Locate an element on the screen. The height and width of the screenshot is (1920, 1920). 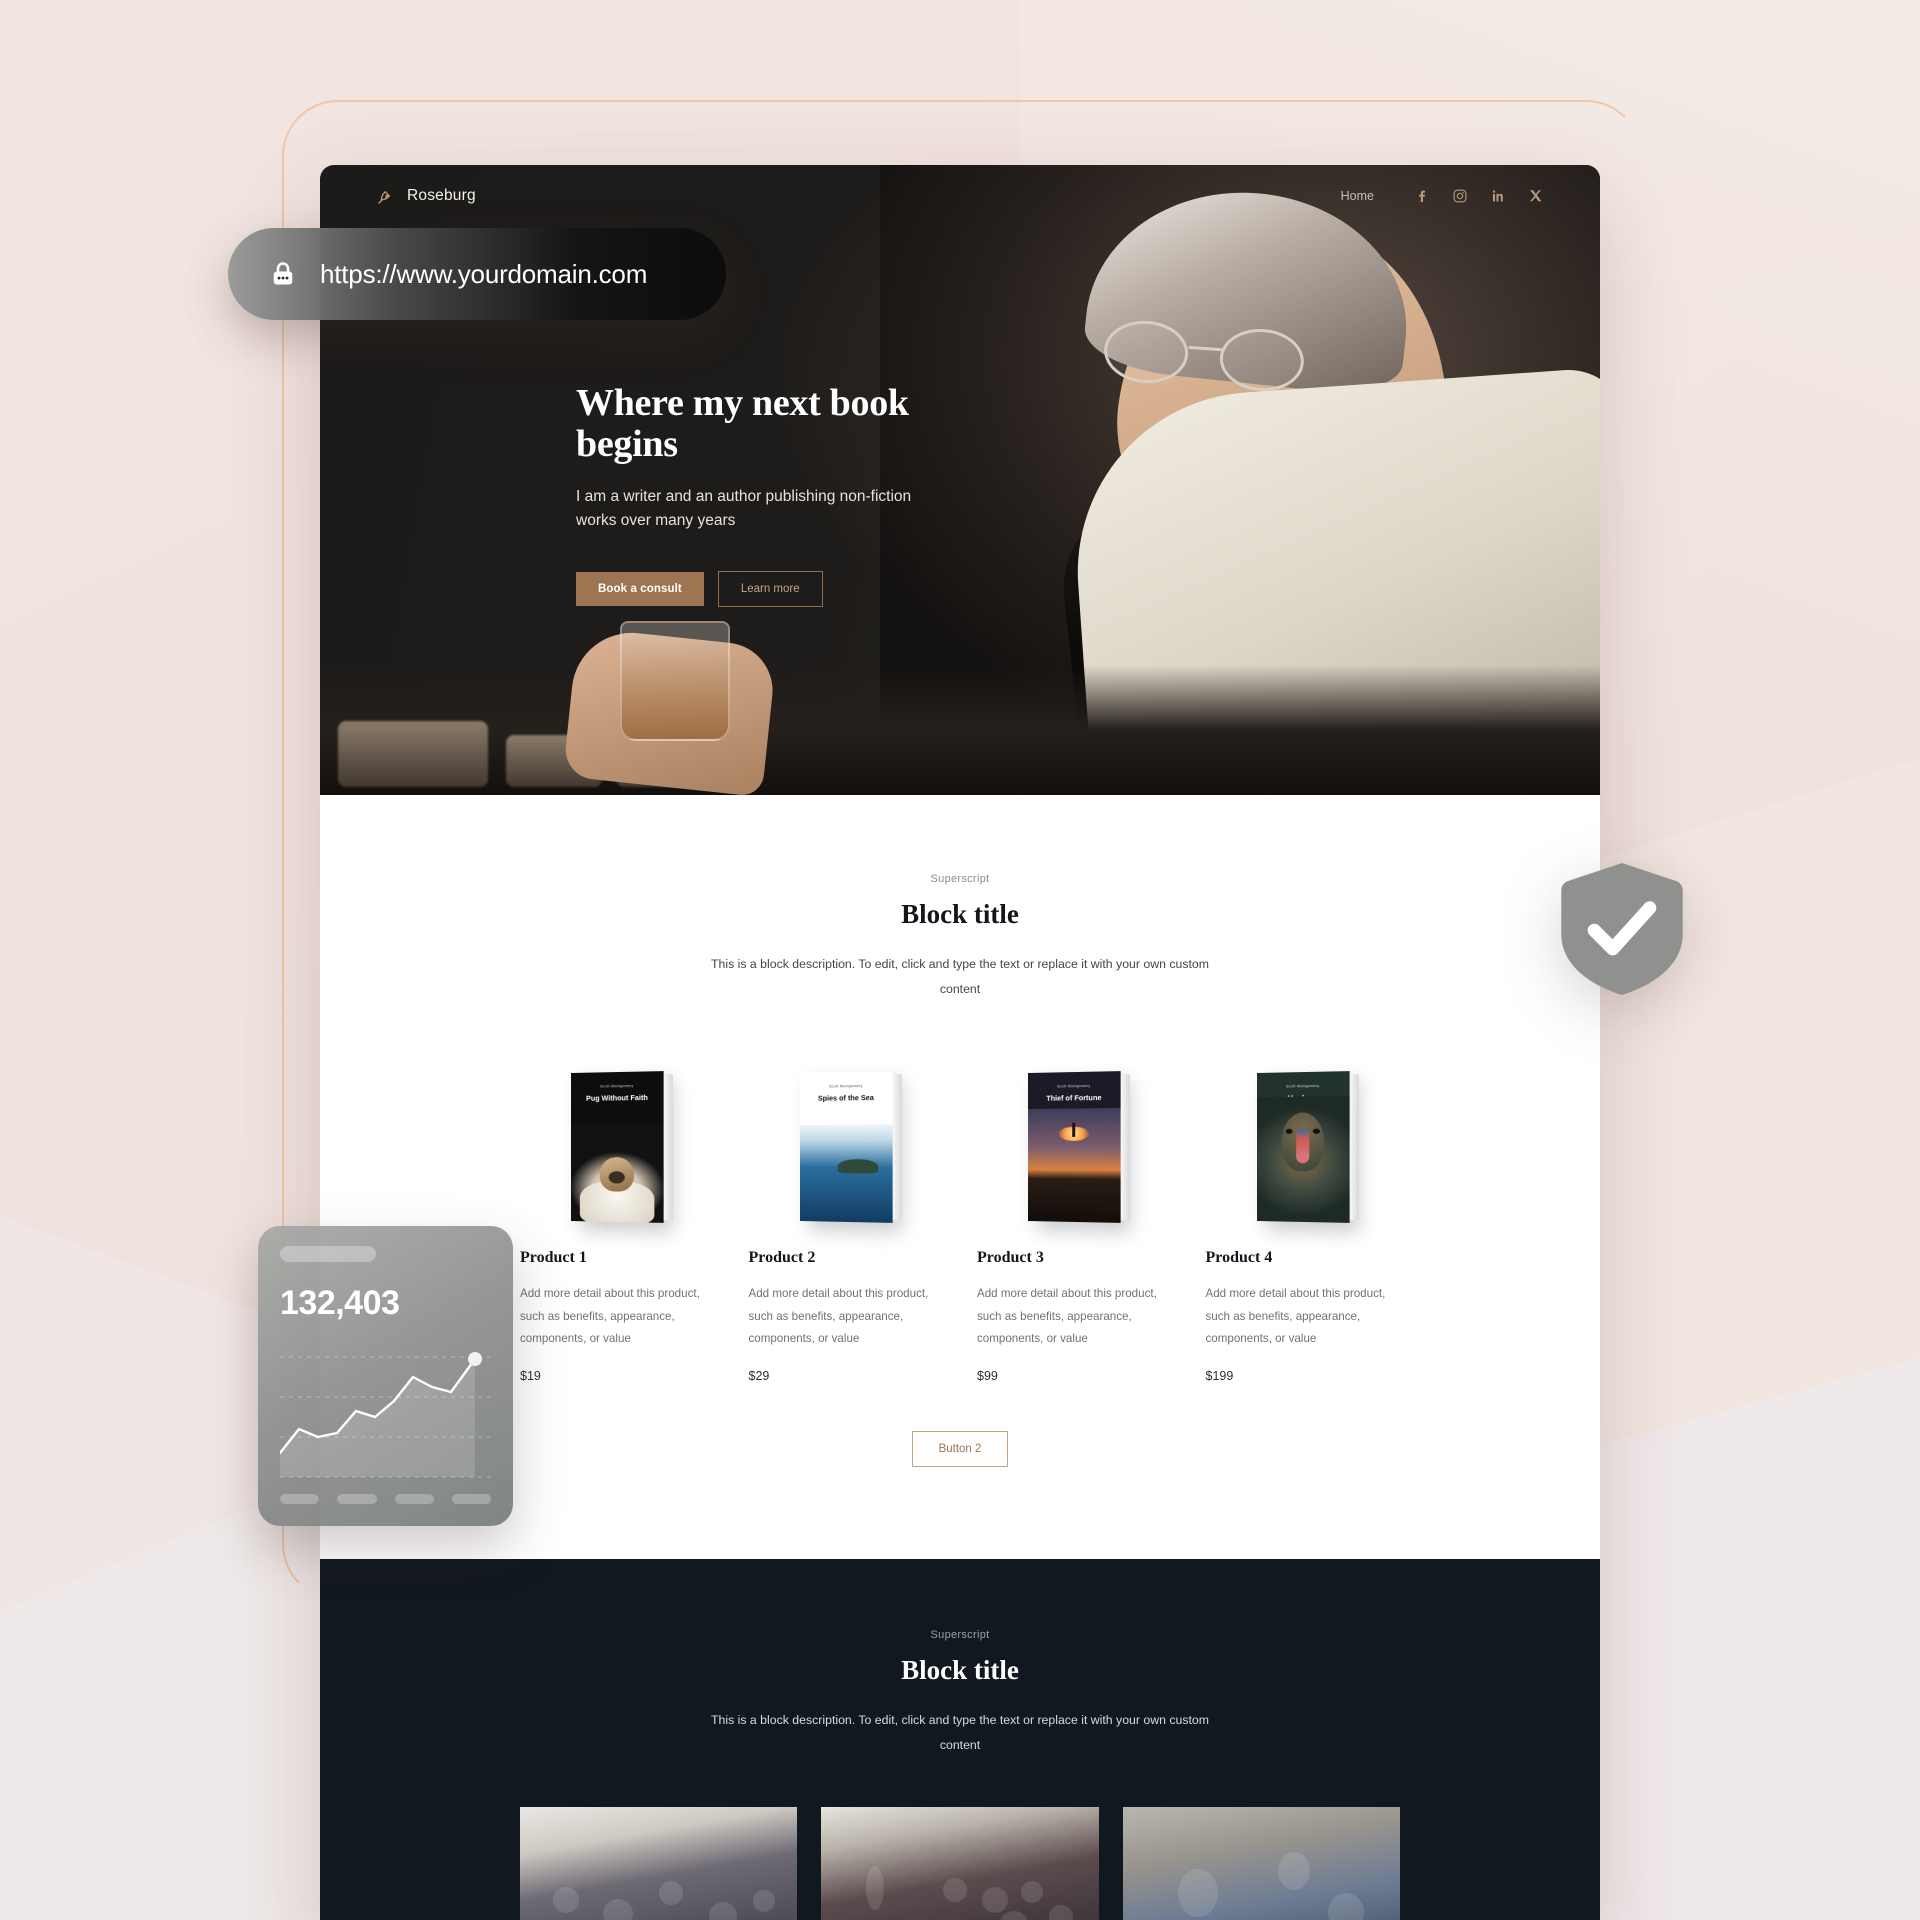
events-block-title: Block title is located at coordinates (960, 1669).